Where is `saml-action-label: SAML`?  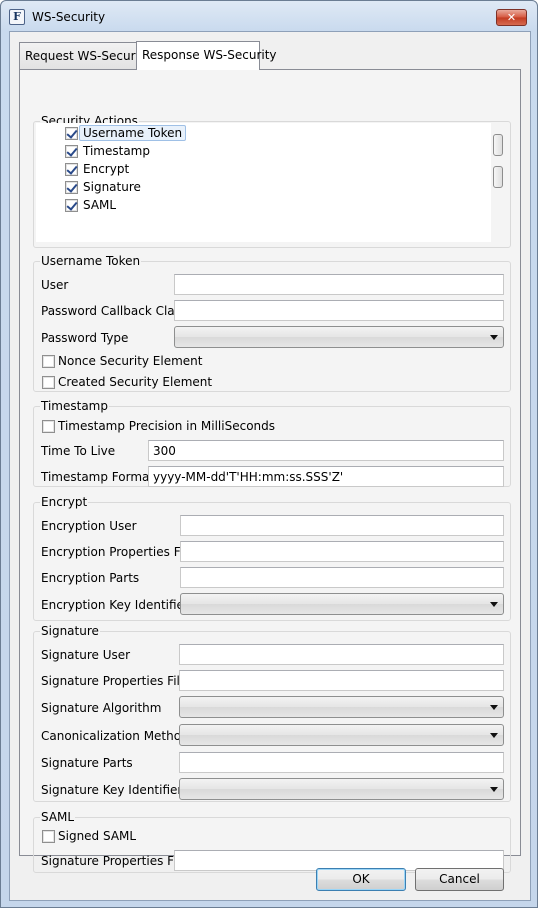 saml-action-label: SAML is located at coordinates (99, 205).